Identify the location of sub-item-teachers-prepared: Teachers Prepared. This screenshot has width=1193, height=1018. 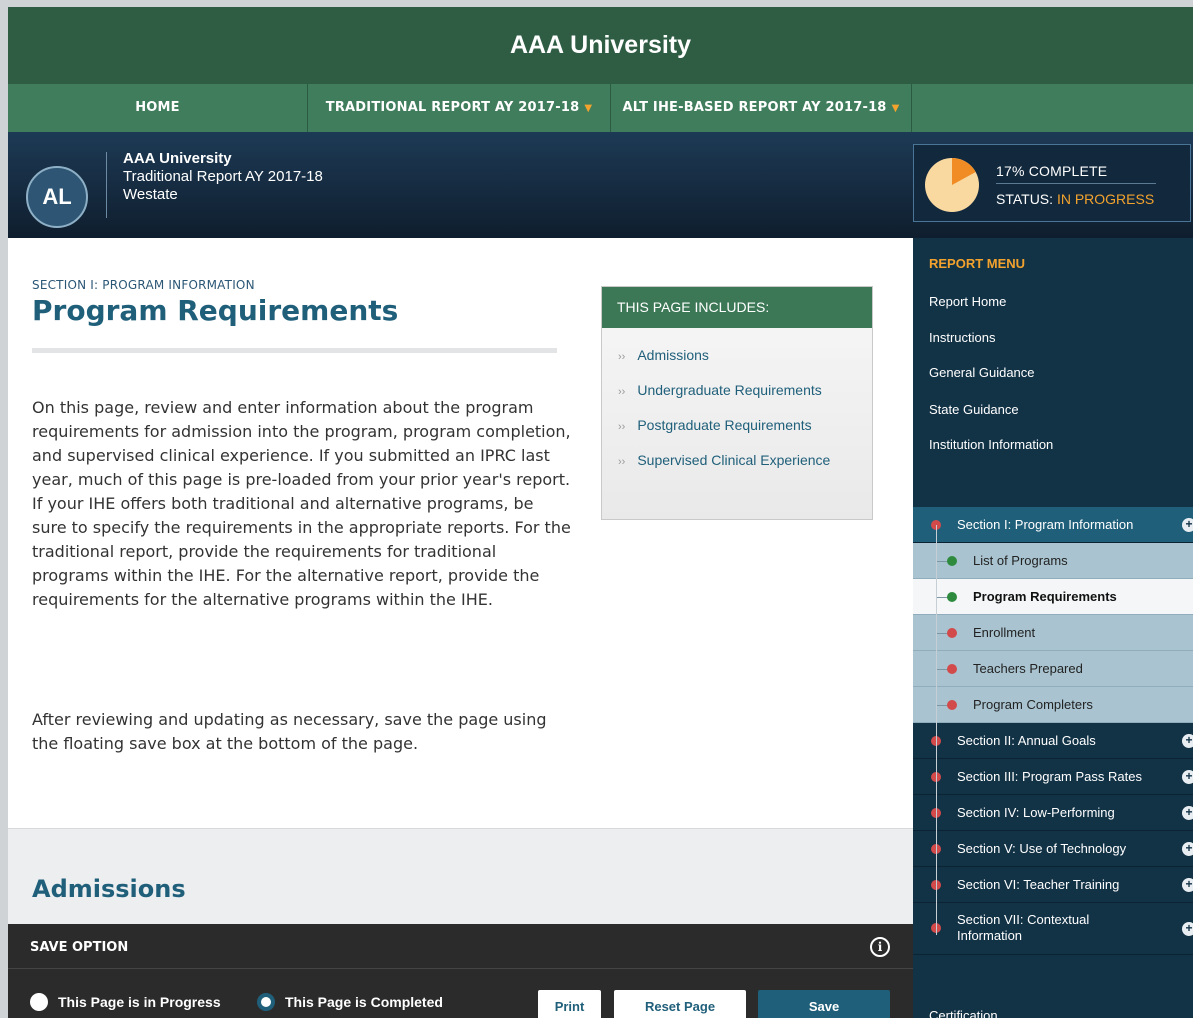
(1053, 669).